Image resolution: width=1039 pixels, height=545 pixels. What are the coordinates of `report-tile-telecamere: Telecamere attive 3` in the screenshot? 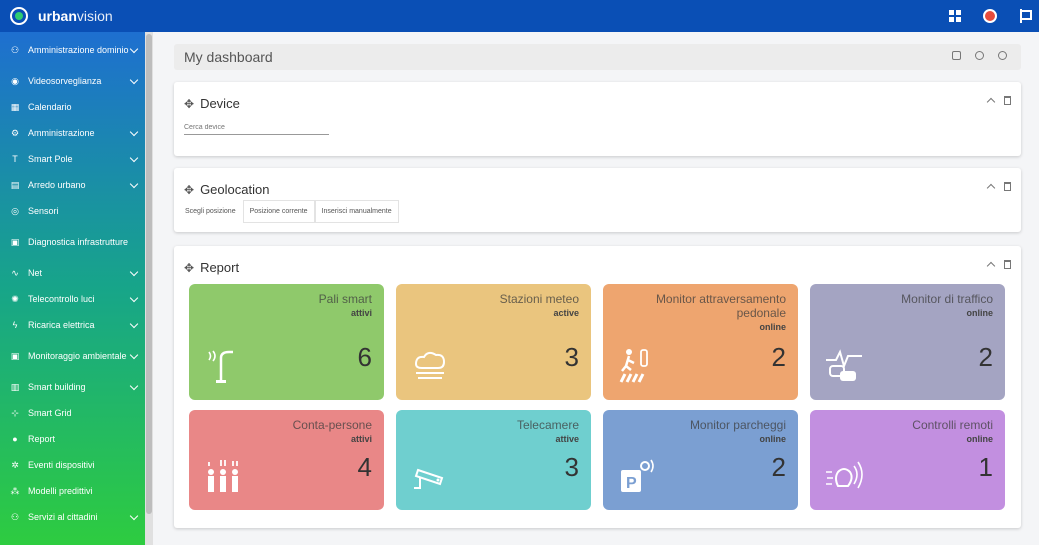 It's located at (493, 460).